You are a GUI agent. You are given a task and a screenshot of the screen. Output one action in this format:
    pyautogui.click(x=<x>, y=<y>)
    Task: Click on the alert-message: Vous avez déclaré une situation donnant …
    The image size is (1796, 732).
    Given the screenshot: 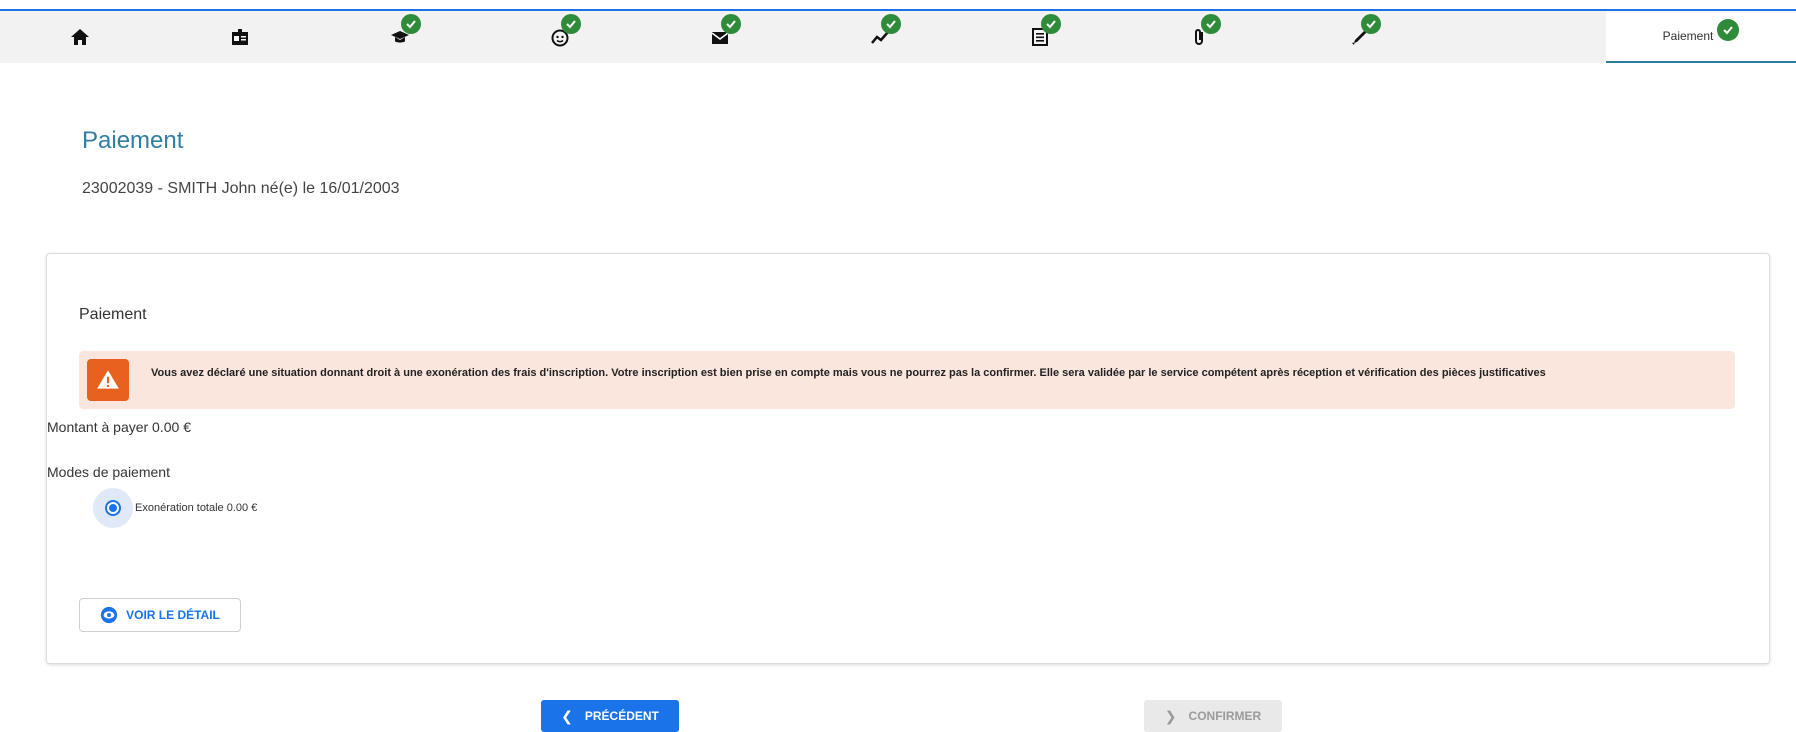 What is the action you would take?
    pyautogui.click(x=848, y=373)
    